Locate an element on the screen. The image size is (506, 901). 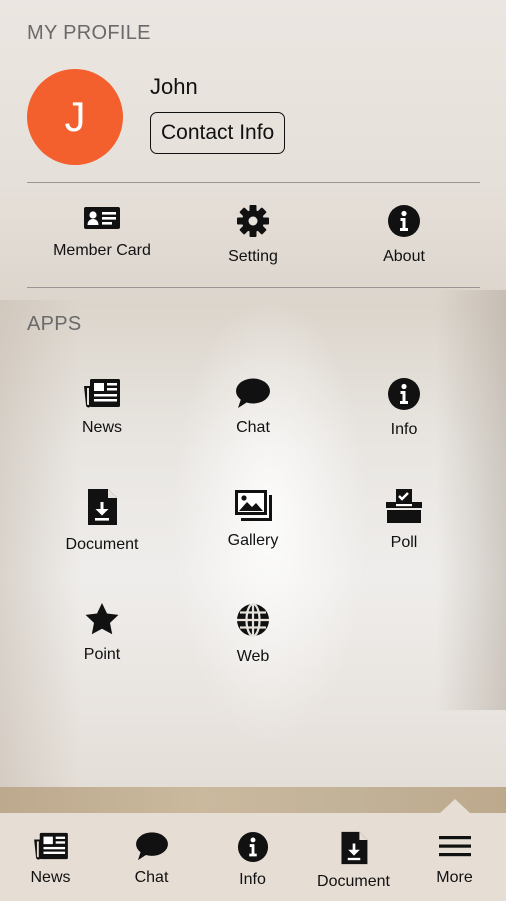
app-gallery: Gallery is located at coordinates (253, 519).